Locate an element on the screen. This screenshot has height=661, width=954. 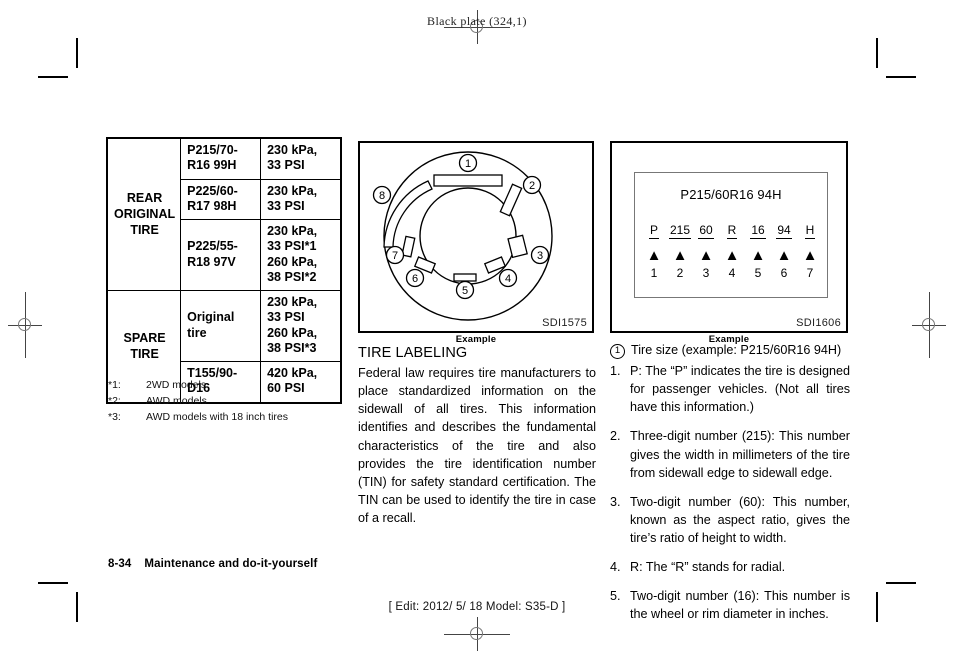
tire-label-segment-2: 215 ▲ 2 is located at coordinates (680, 250).